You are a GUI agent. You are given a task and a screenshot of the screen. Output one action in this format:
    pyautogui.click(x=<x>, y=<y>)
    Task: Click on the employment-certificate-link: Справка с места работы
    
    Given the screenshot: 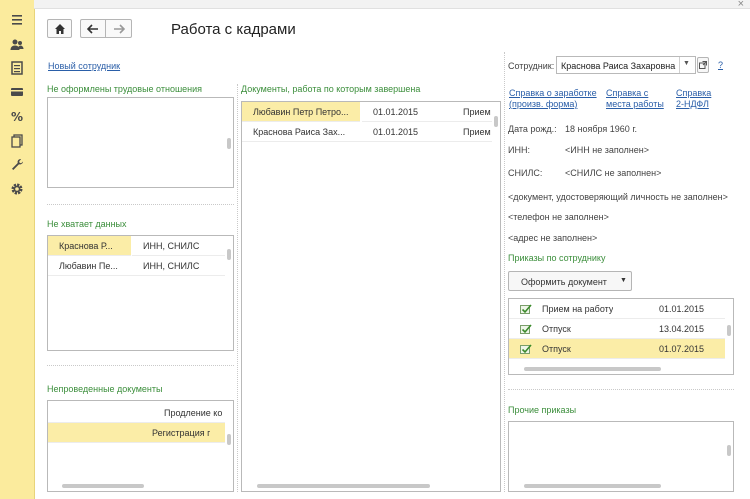 What is the action you would take?
    pyautogui.click(x=635, y=99)
    